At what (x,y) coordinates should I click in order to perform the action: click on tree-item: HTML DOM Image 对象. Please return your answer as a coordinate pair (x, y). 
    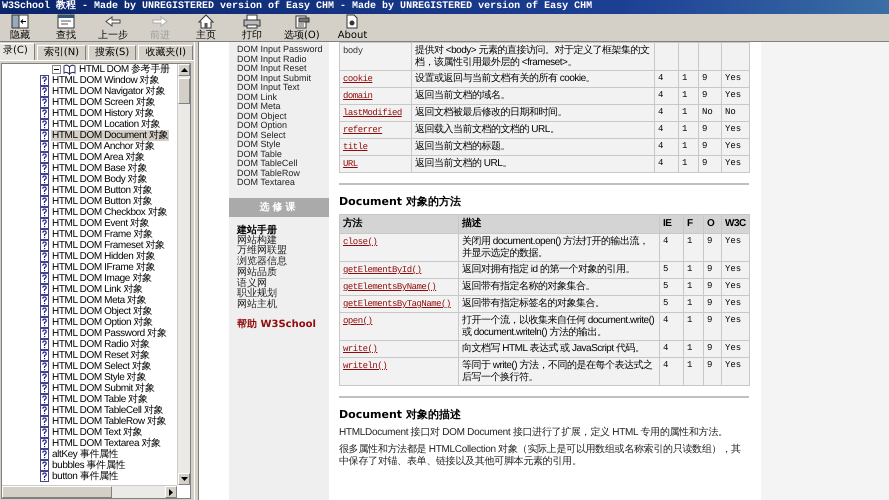
    Looking at the image, I should click on (102, 278).